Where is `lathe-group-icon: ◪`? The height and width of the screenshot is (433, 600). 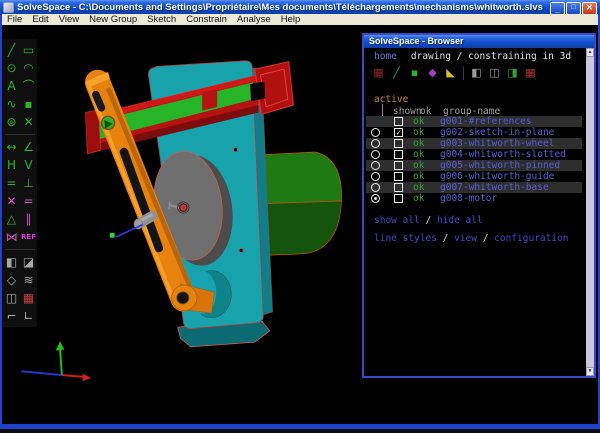 lathe-group-icon: ◪ is located at coordinates (29, 262).